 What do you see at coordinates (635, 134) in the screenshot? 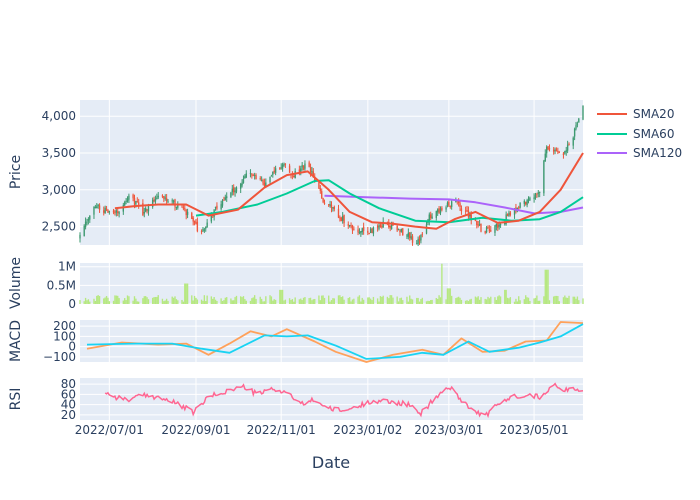
I see `legend-item-sma60: SMA60` at bounding box center [635, 134].